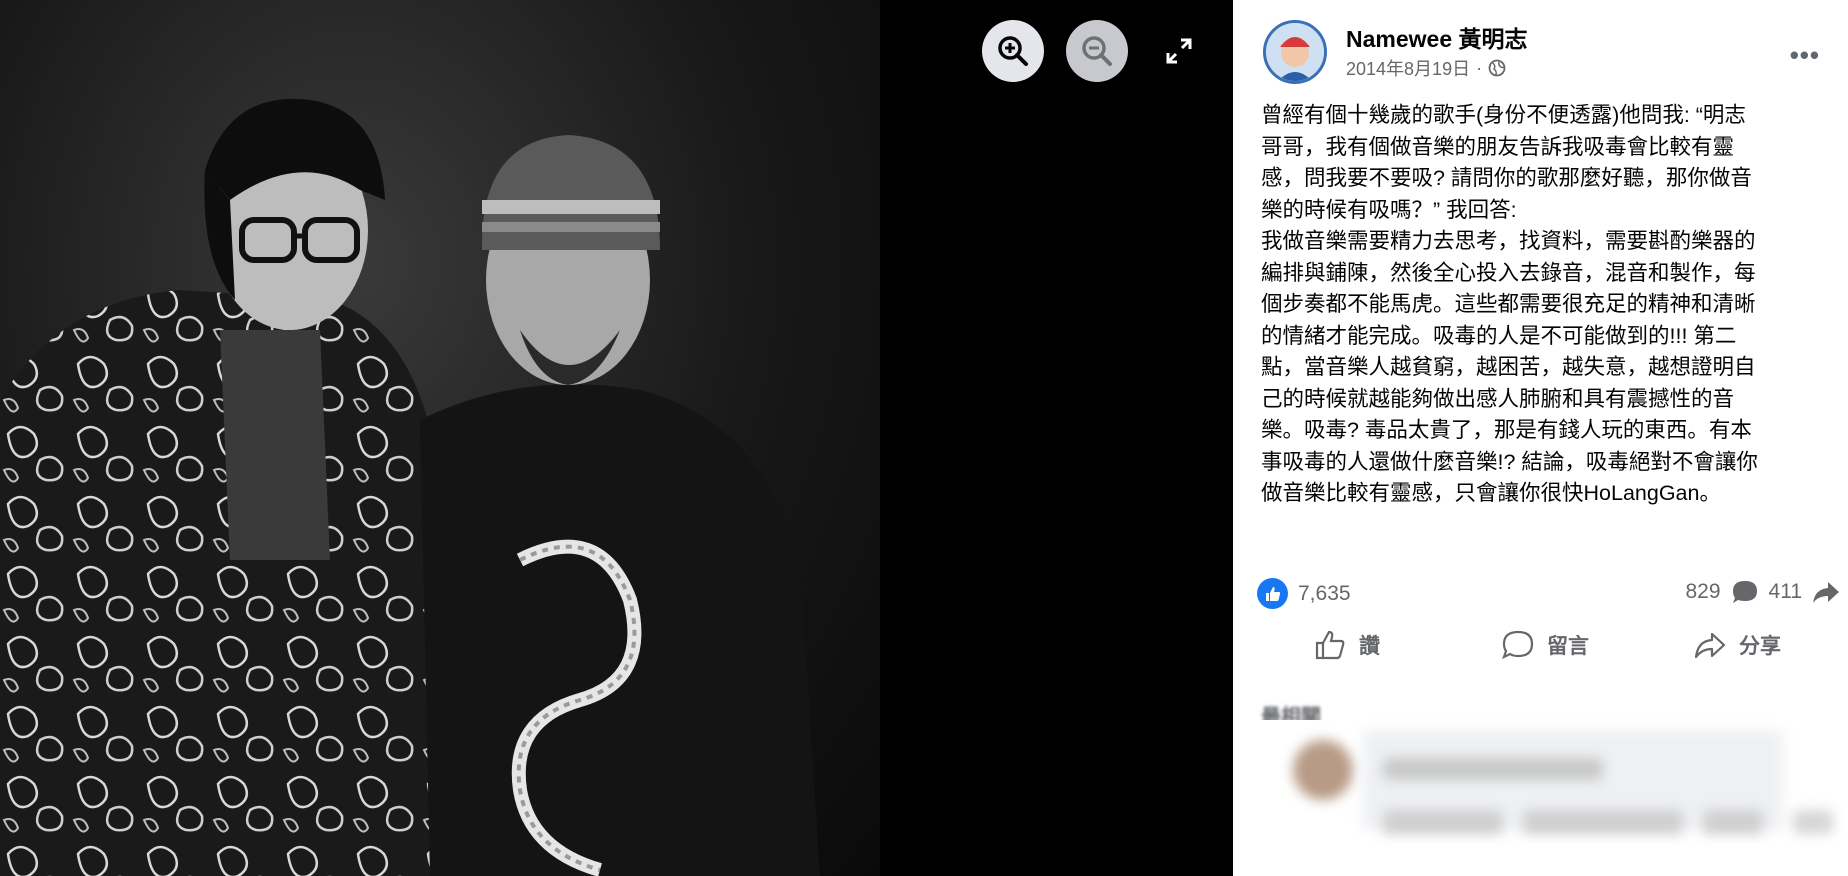 This screenshot has width=1848, height=876. What do you see at coordinates (1813, 822) in the screenshot?
I see `comment-like-badge` at bounding box center [1813, 822].